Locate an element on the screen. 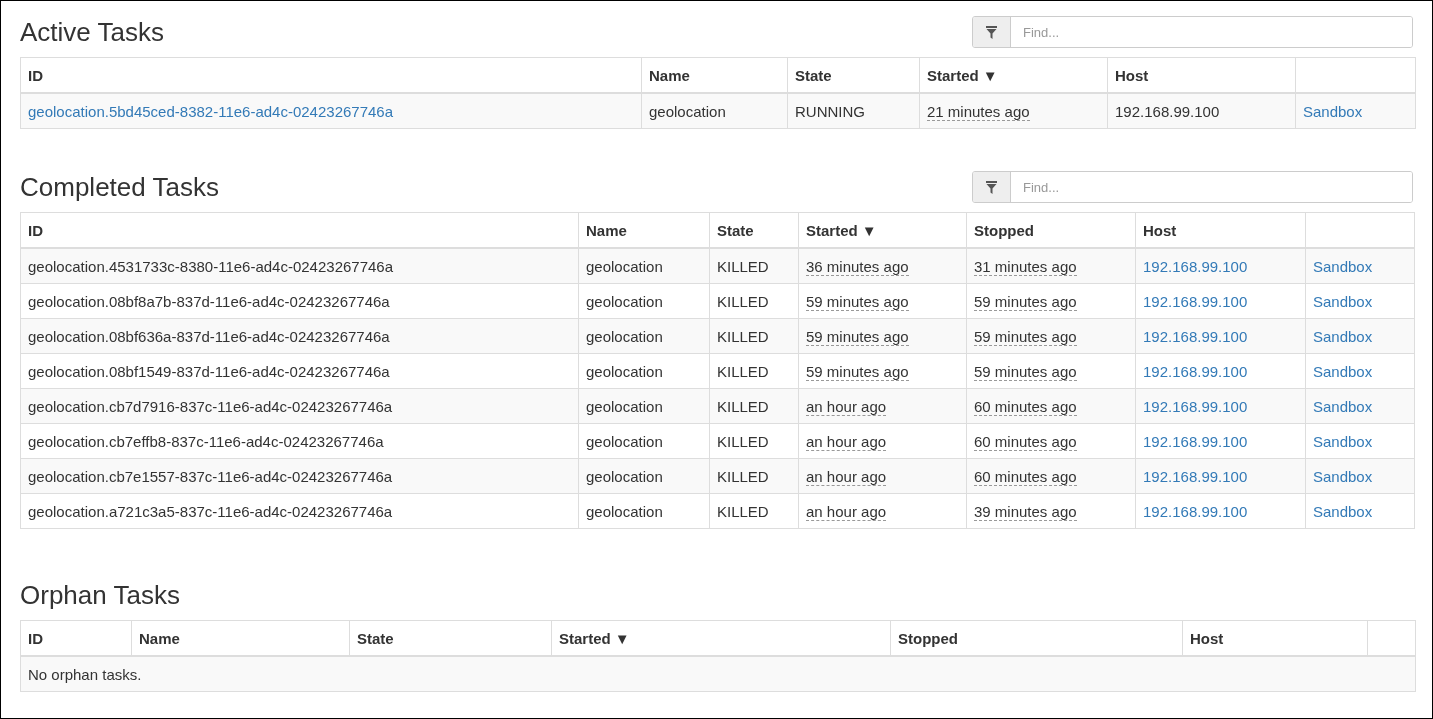  table-cell: geolocation.cb7e1557-837c-11e6-ad4c-02423267746a is located at coordinates (210, 476).